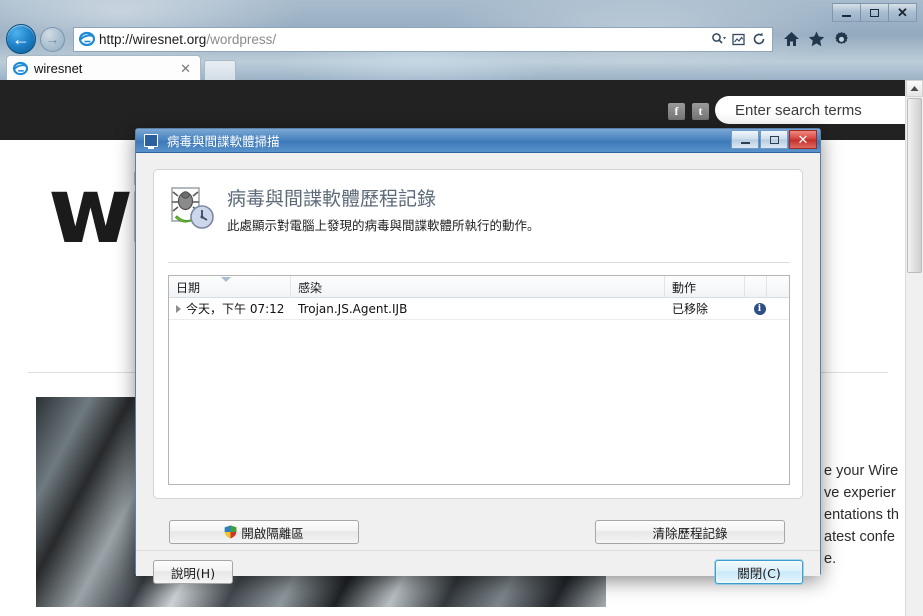 This screenshot has width=923, height=616. I want to click on cell-date-text: 今天，下午 07:12, so click(235, 309).